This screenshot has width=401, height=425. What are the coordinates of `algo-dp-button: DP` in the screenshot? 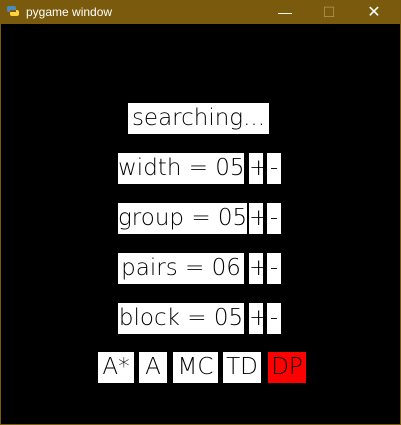 It's located at (287, 367).